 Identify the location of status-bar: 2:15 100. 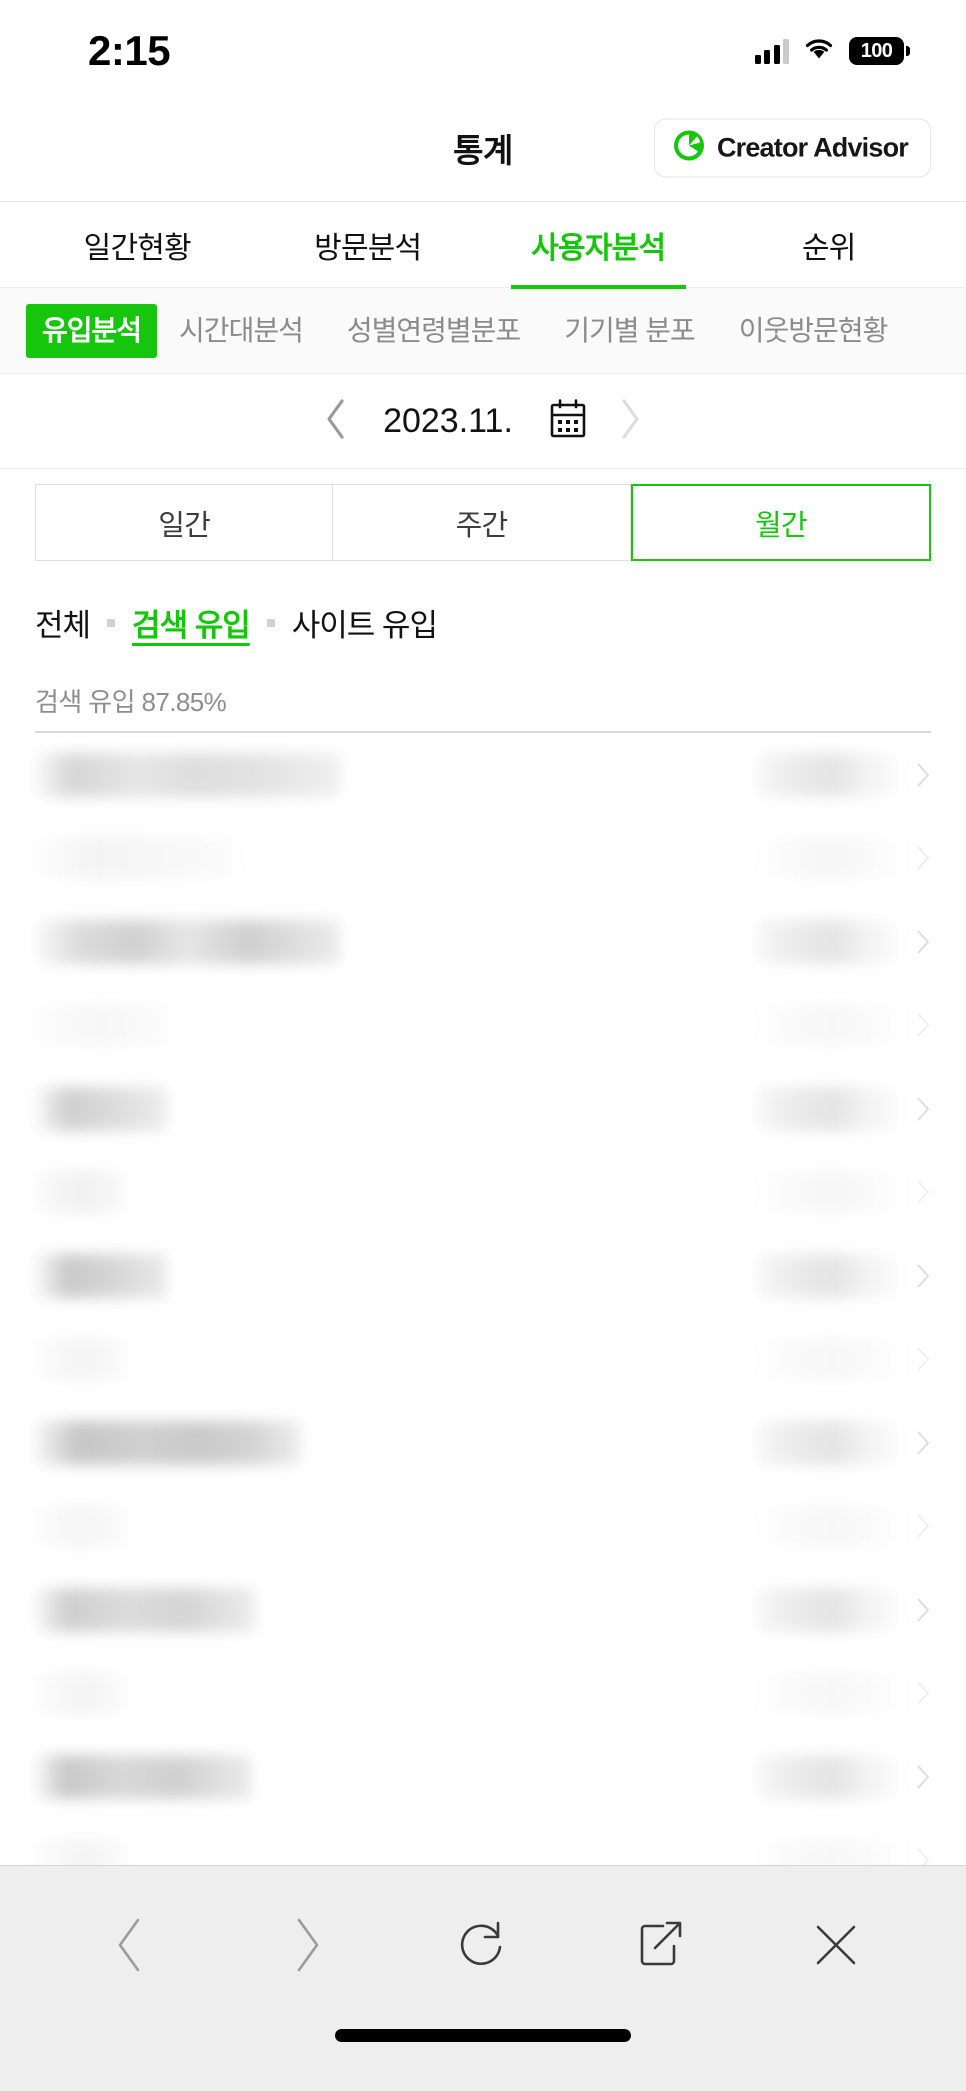
(483, 47).